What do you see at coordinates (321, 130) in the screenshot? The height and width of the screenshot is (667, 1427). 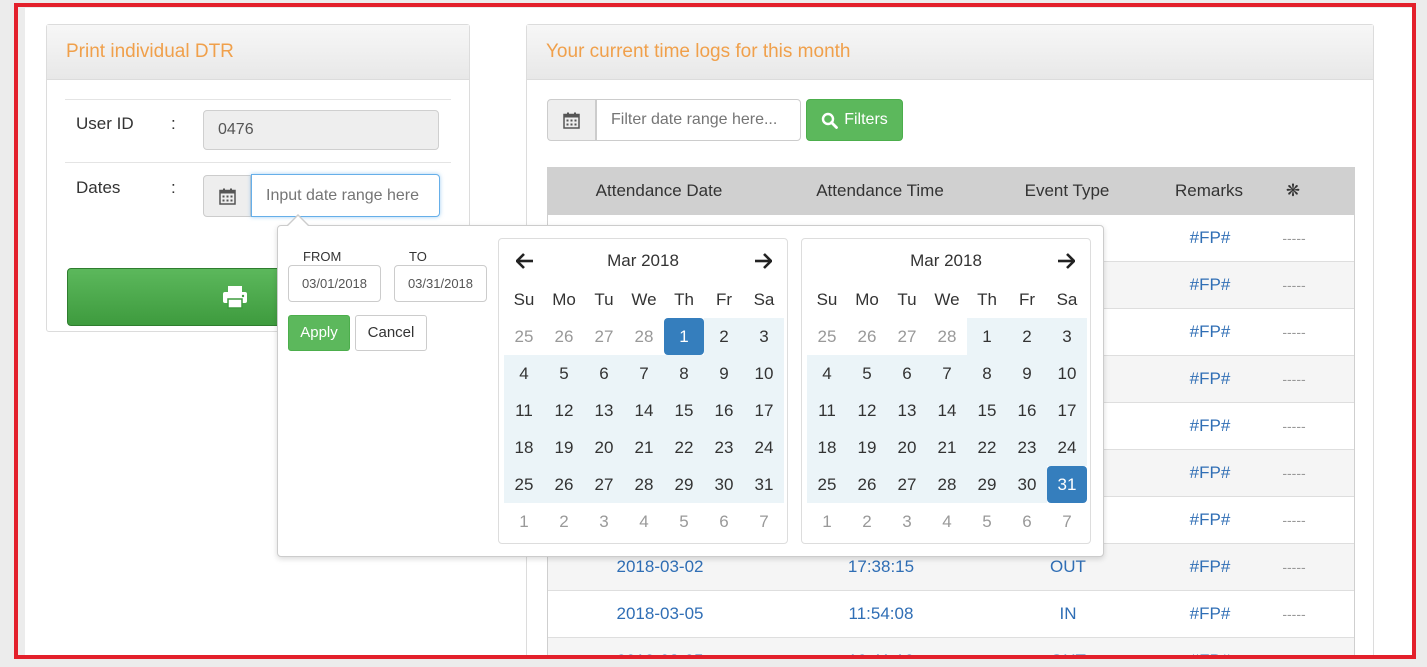 I see `userid-field: 0476` at bounding box center [321, 130].